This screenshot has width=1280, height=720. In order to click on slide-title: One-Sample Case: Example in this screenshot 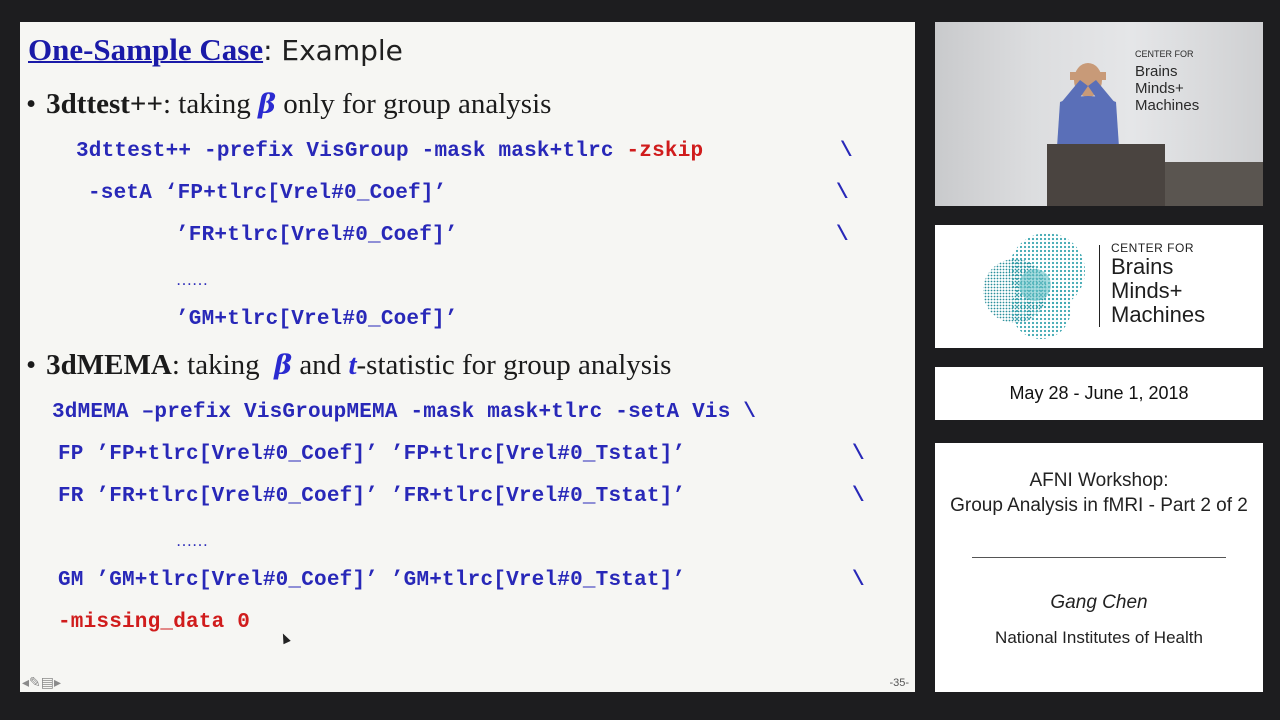, I will do `click(215, 50)`.